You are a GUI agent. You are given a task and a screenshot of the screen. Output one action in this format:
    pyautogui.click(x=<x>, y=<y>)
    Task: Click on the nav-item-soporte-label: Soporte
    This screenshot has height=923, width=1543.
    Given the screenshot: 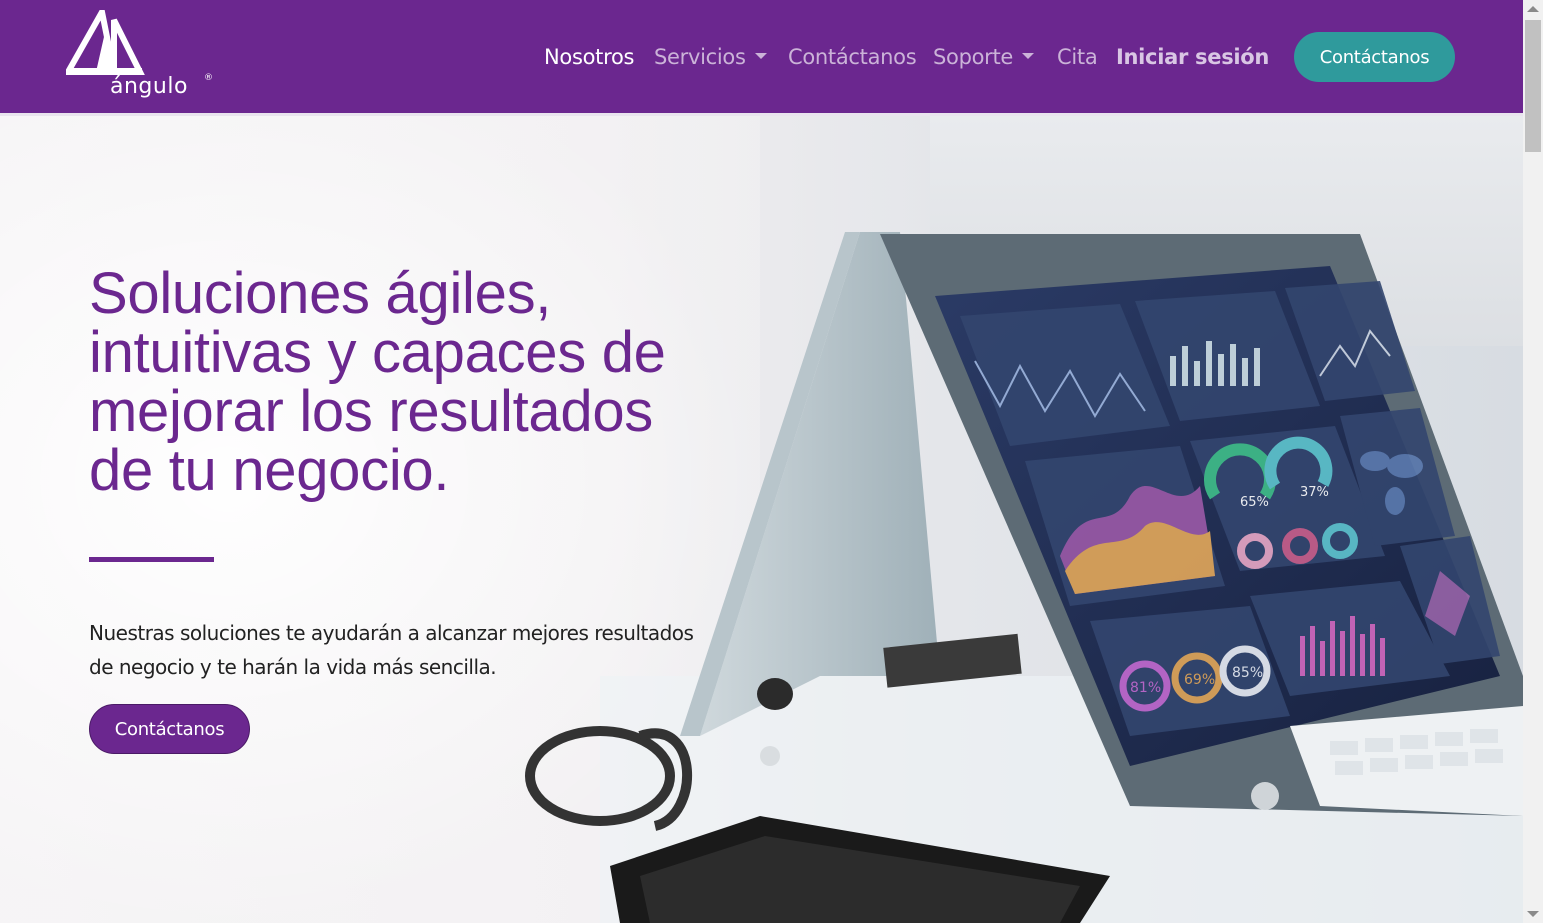 What is the action you would take?
    pyautogui.click(x=973, y=57)
    